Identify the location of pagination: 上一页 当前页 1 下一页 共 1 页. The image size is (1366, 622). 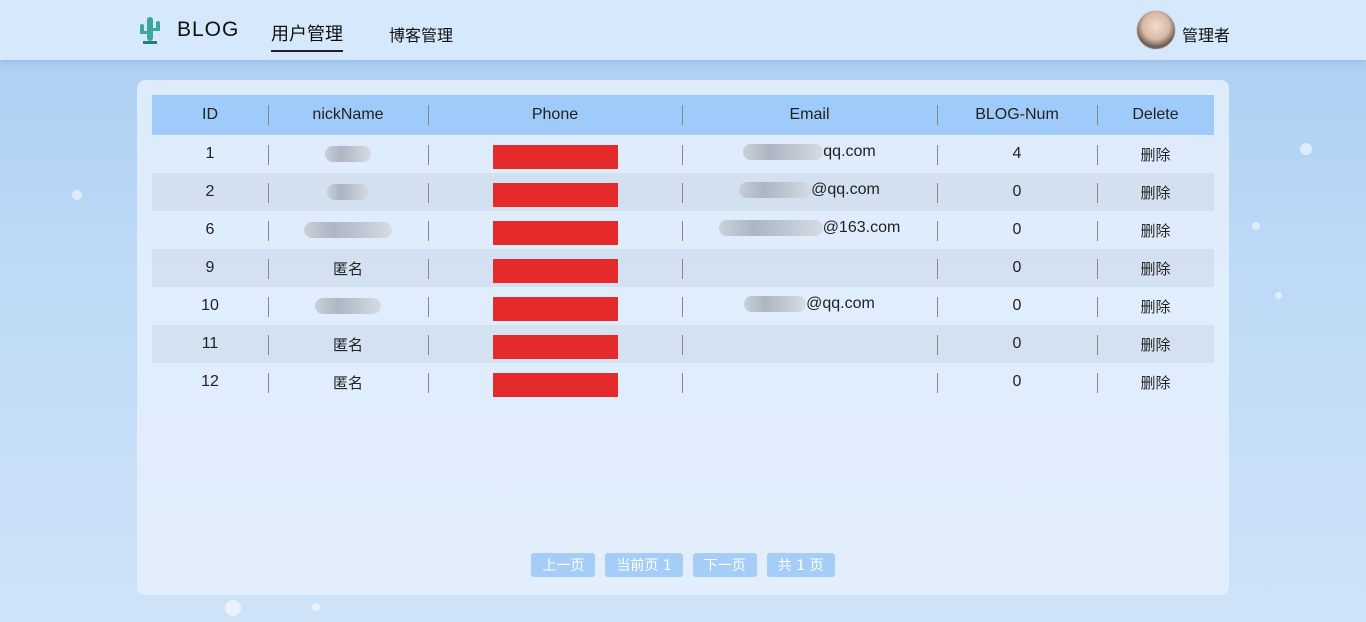
(683, 565).